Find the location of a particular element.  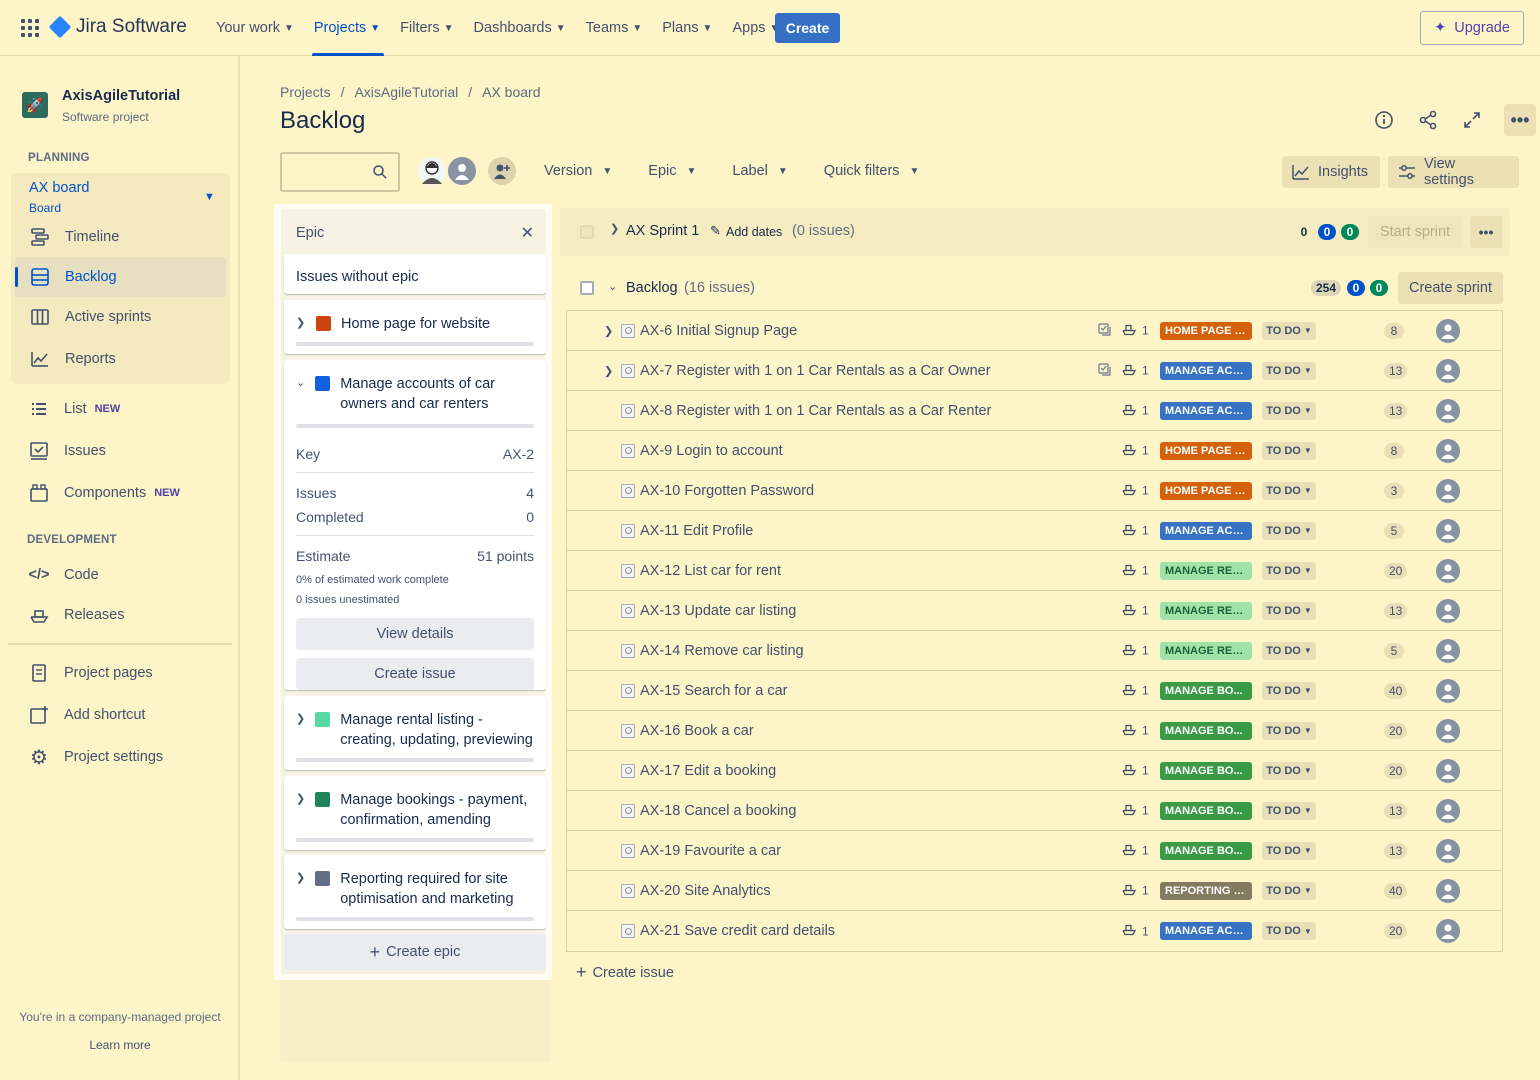

quick-filters: Quick filters ▼ is located at coordinates (872, 171).